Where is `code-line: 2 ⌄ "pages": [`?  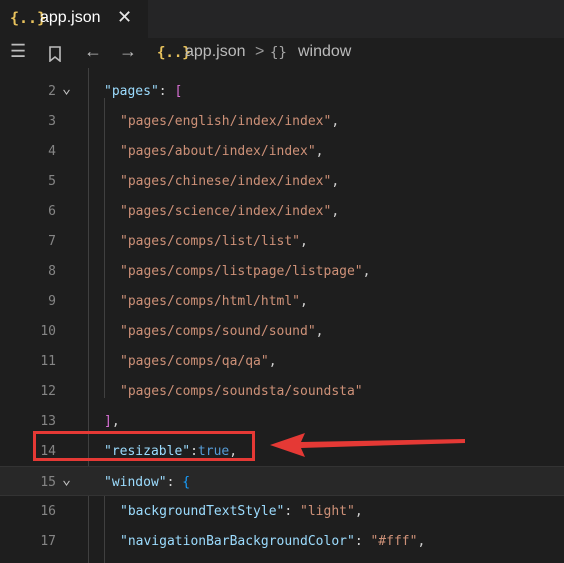 code-line: 2 ⌄ "pages": [ is located at coordinates (282, 91).